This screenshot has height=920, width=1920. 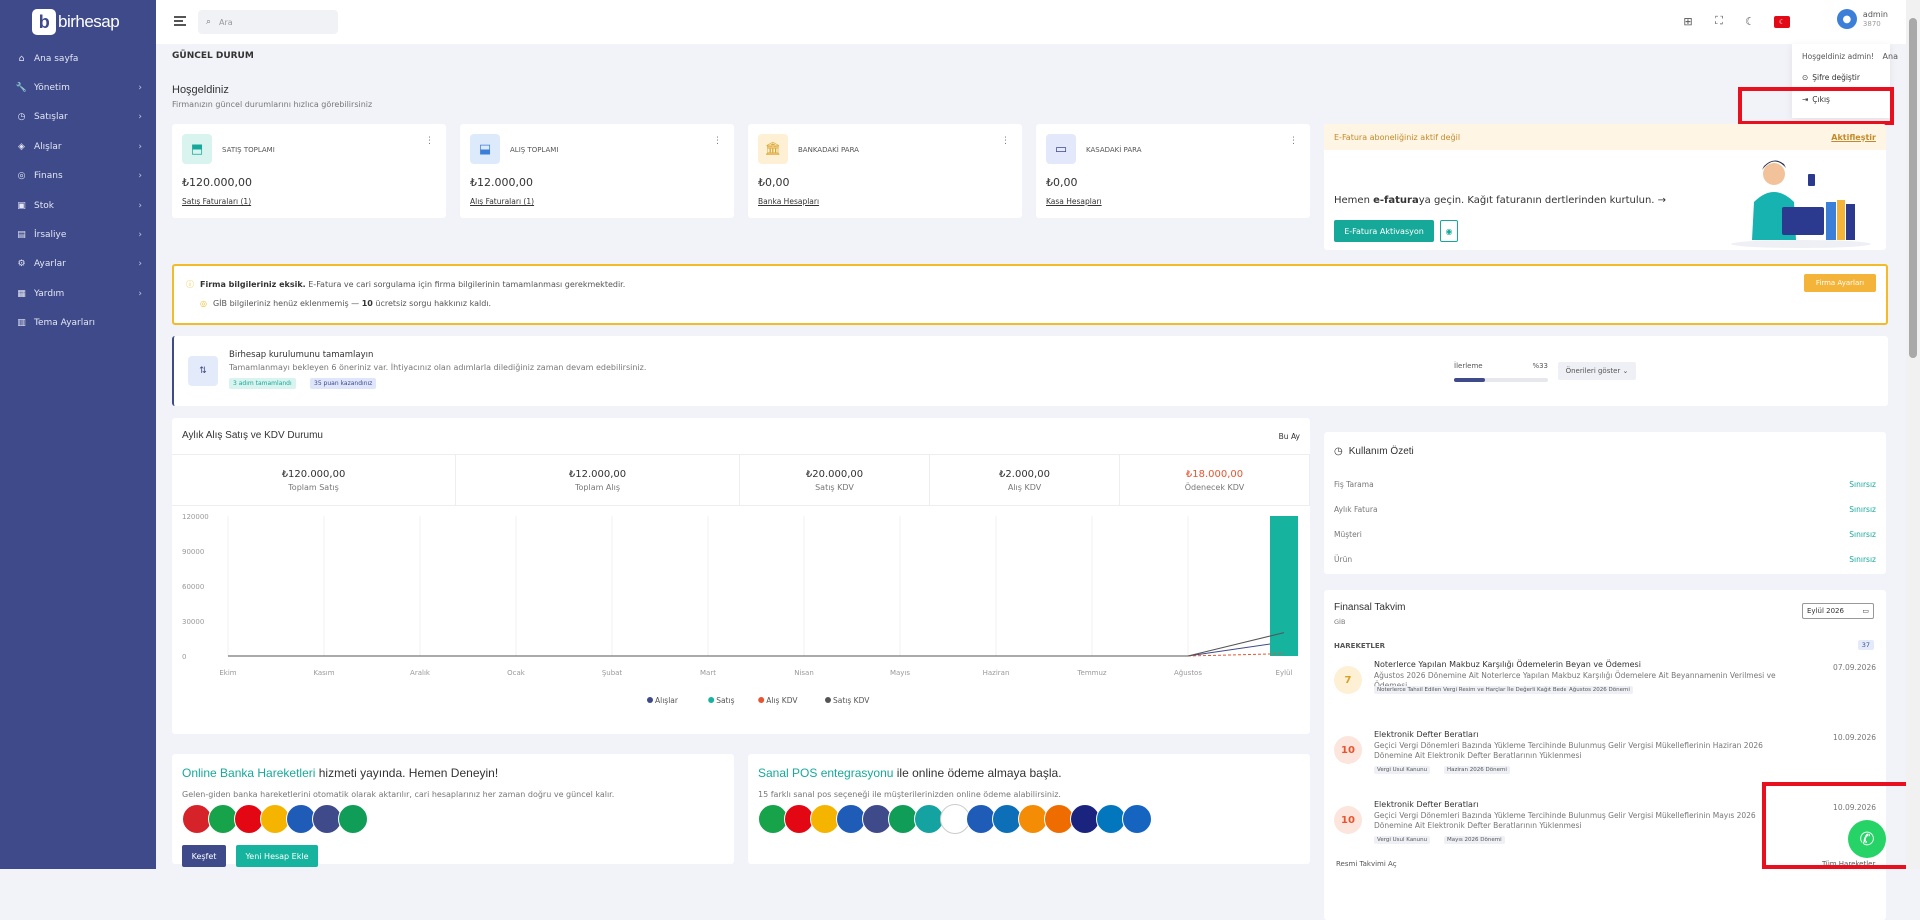 What do you see at coordinates (1348, 820) in the screenshot?
I see `day-badge: 10` at bounding box center [1348, 820].